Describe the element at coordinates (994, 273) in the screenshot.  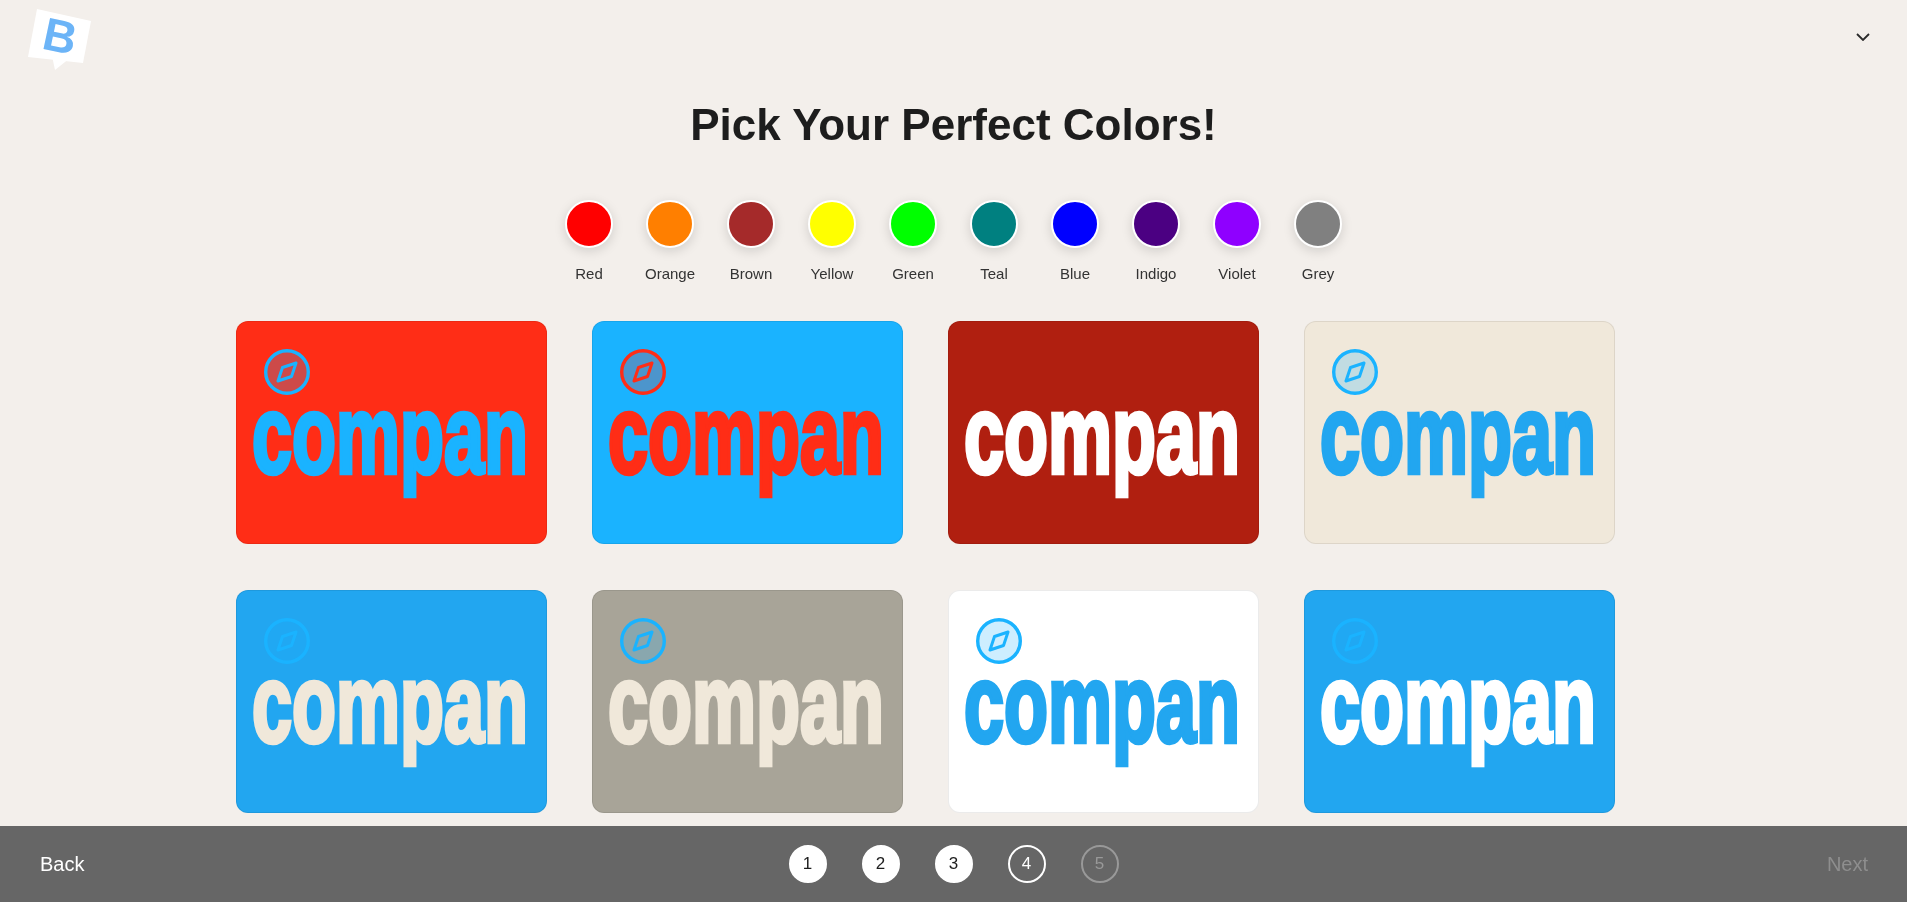
I see `swatch-label: Teal` at that location.